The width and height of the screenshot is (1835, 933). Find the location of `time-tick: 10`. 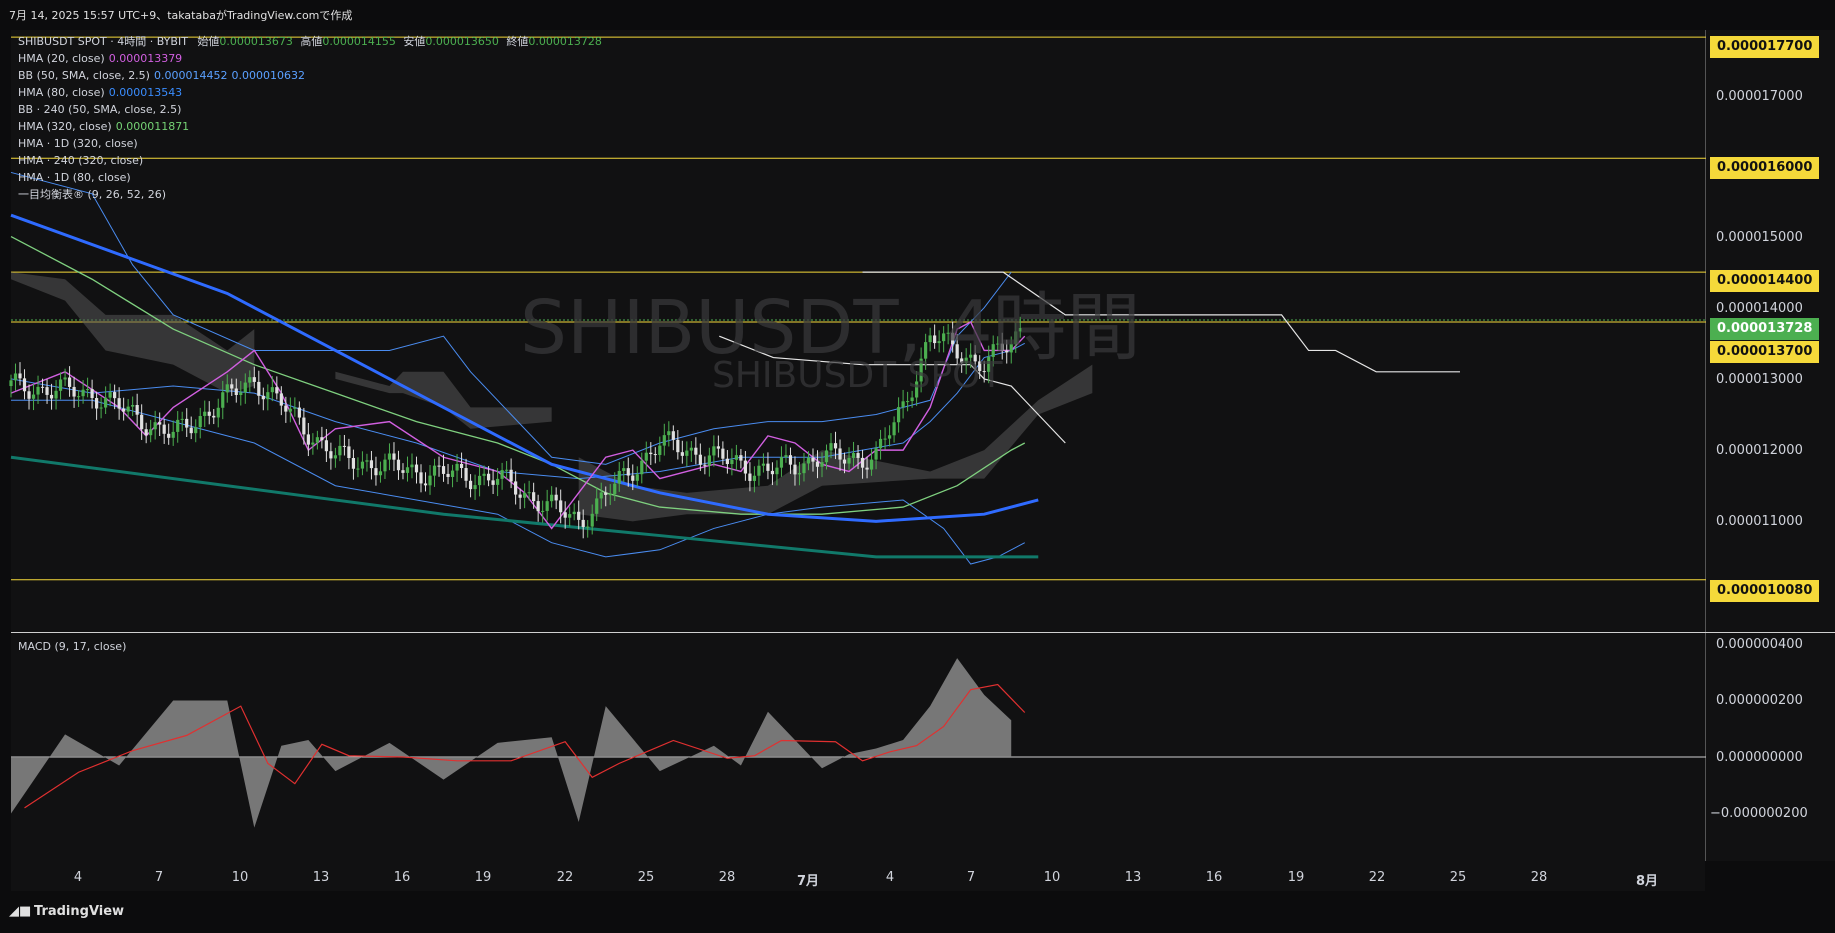

time-tick: 10 is located at coordinates (1052, 877).